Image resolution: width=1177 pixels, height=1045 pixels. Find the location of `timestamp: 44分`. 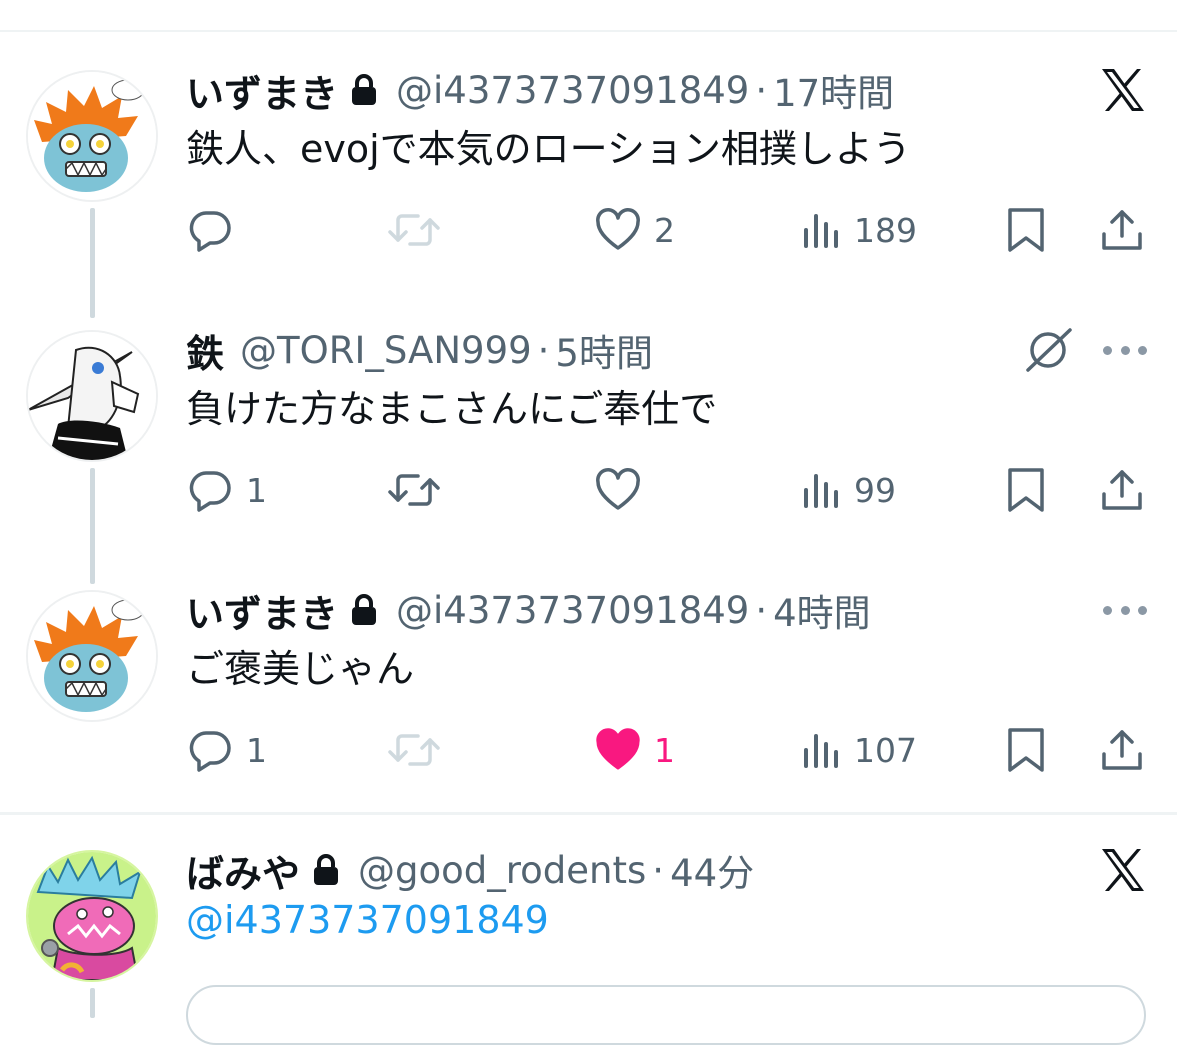

timestamp: 44分 is located at coordinates (712, 870).